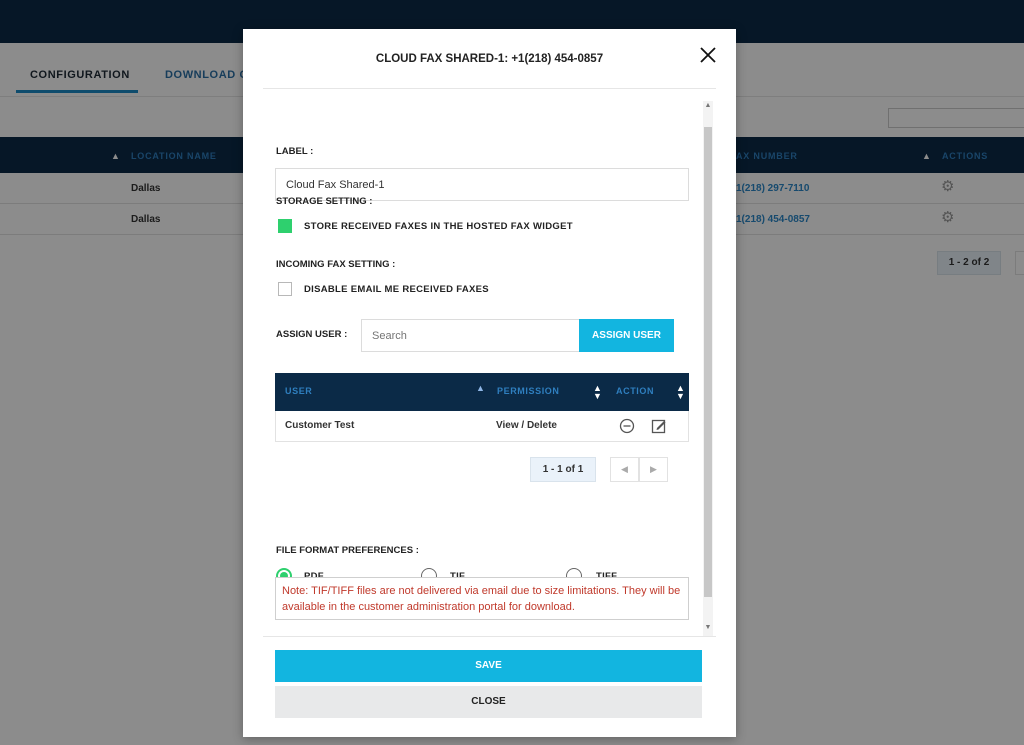 The width and height of the screenshot is (1024, 745). What do you see at coordinates (563, 469) in the screenshot?
I see `user-table-pager: 1 - 1 of 1` at bounding box center [563, 469].